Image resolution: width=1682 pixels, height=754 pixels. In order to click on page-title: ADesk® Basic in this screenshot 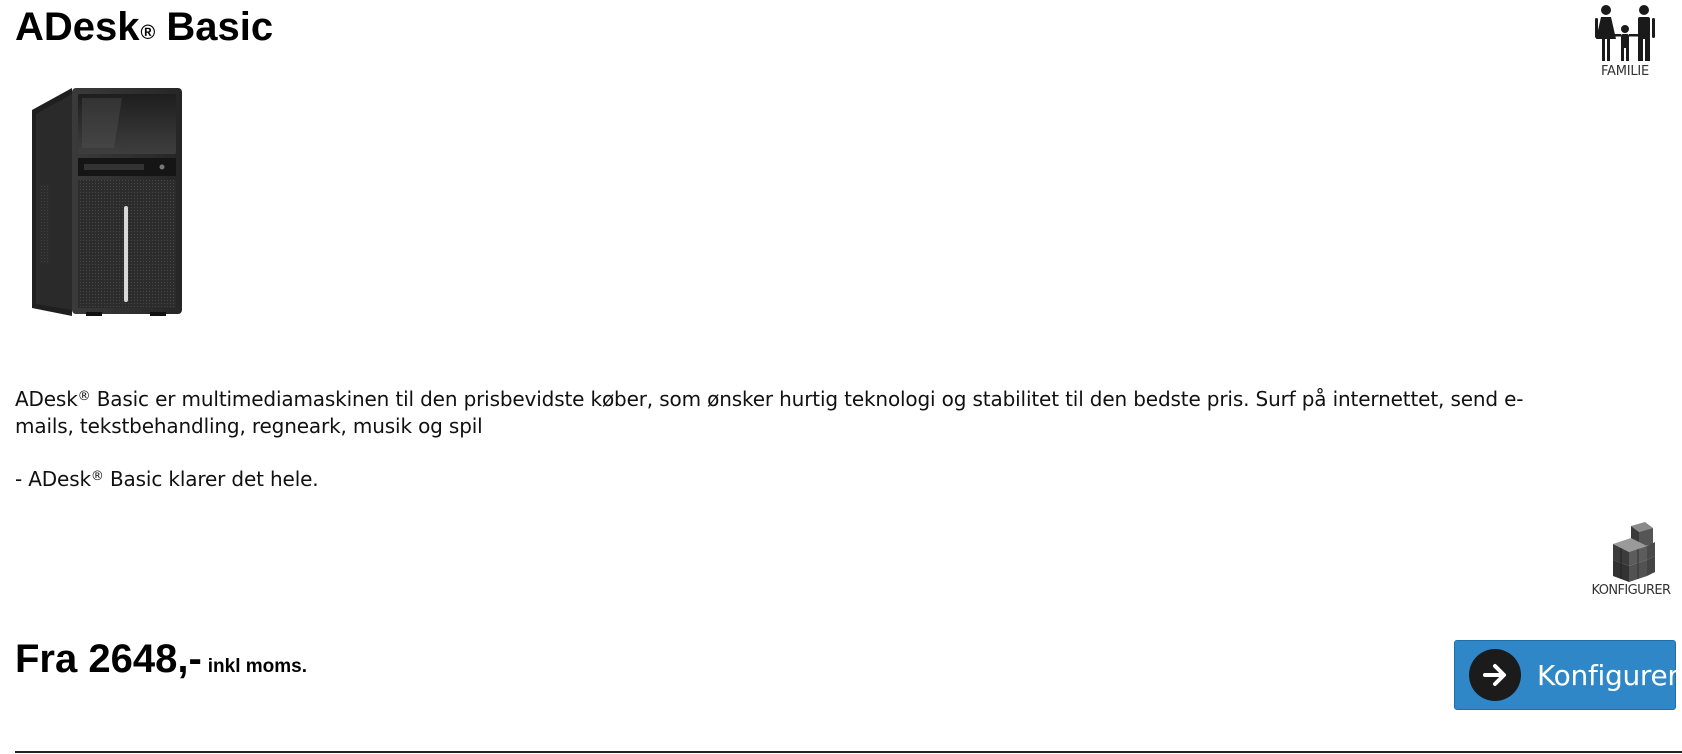, I will do `click(144, 27)`.